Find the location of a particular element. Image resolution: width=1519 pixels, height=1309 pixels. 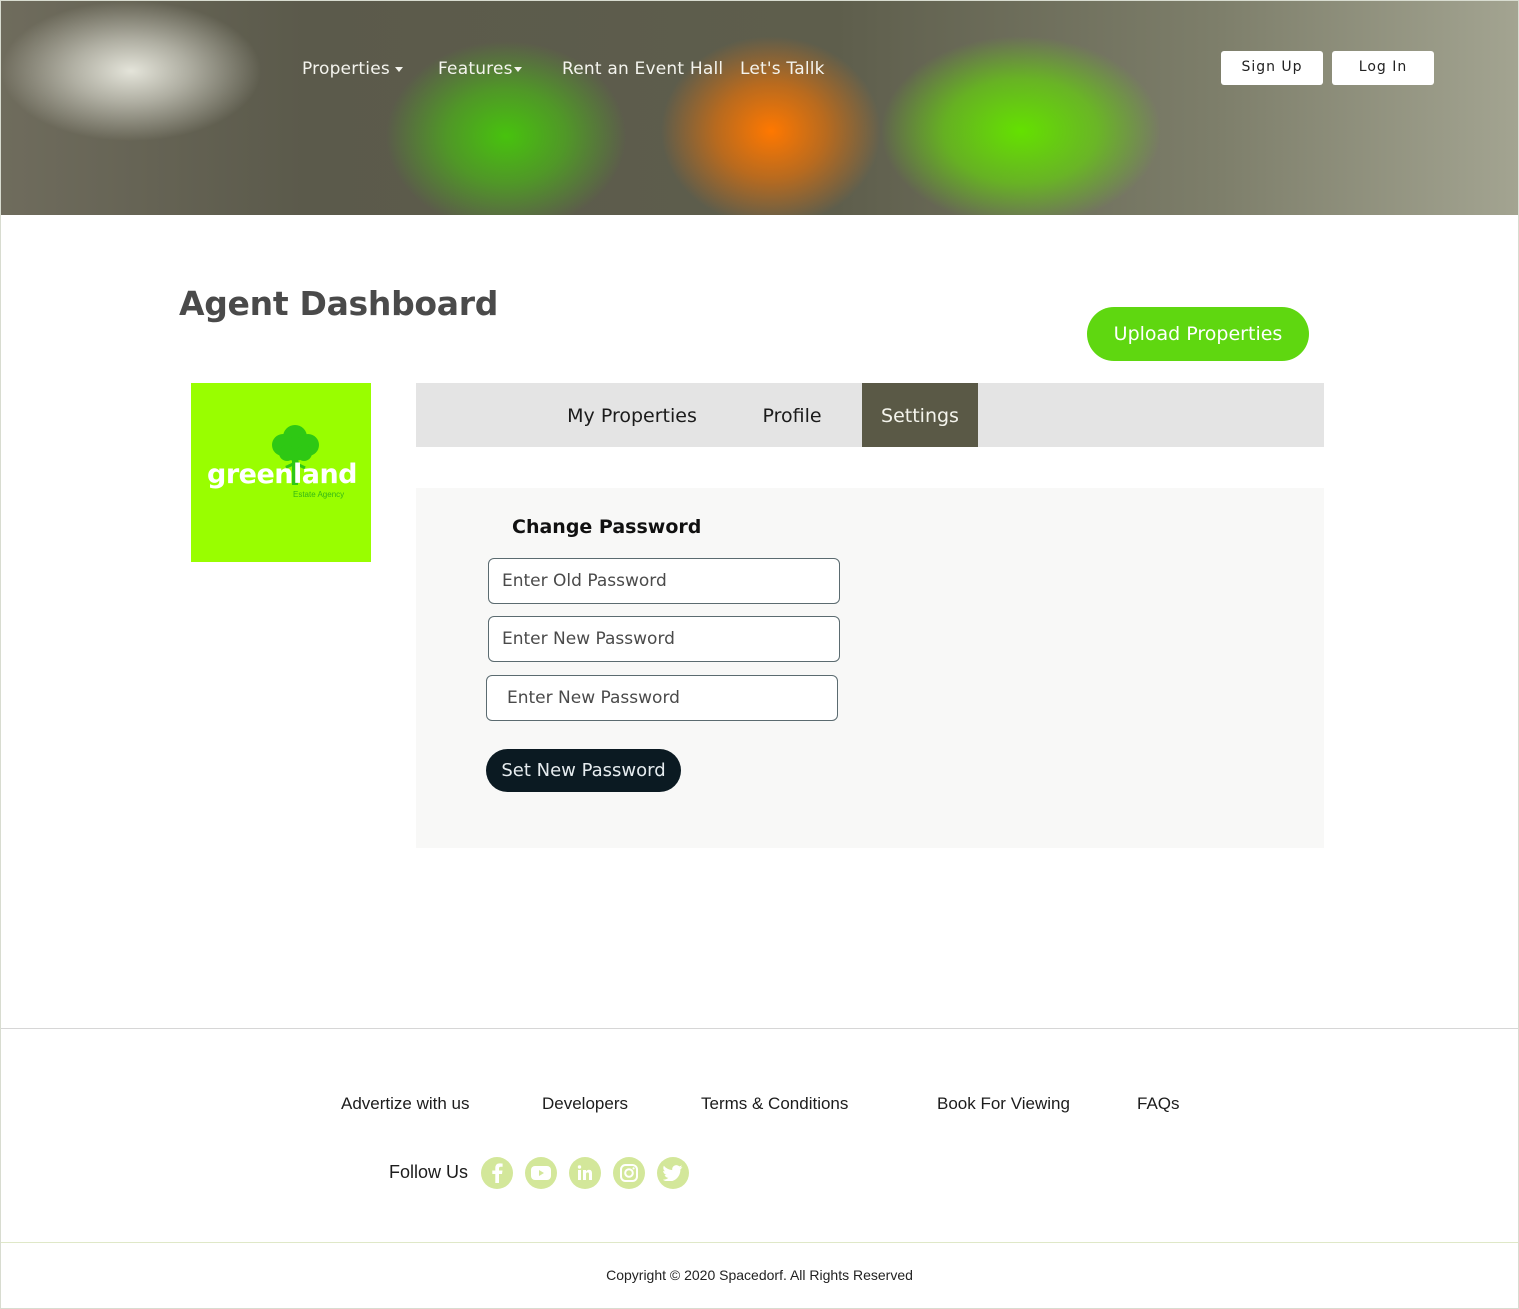

dashboard-tabs: My Properties Profile Settings is located at coordinates (870, 415).